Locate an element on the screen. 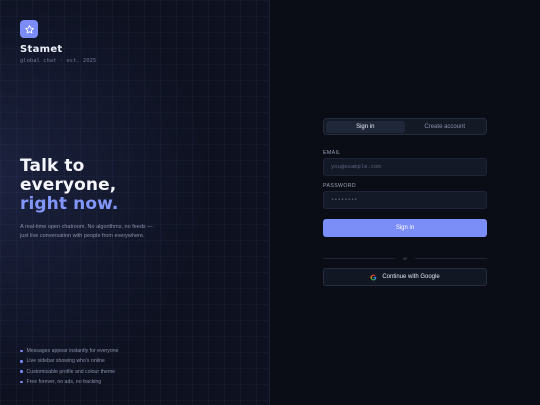 This screenshot has height=405, width=540. or-text: or is located at coordinates (405, 258).